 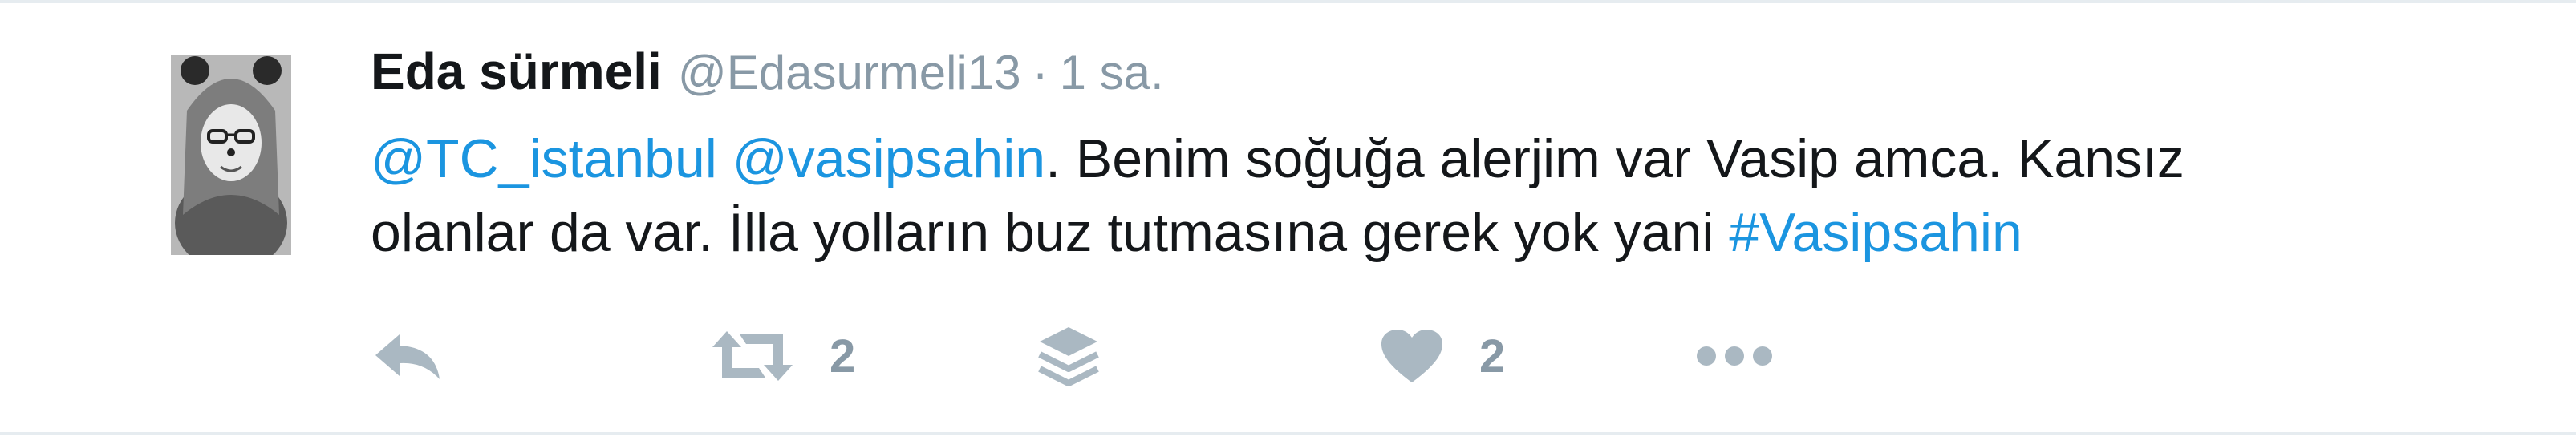 I want to click on reply-icon, so click(x=407, y=356).